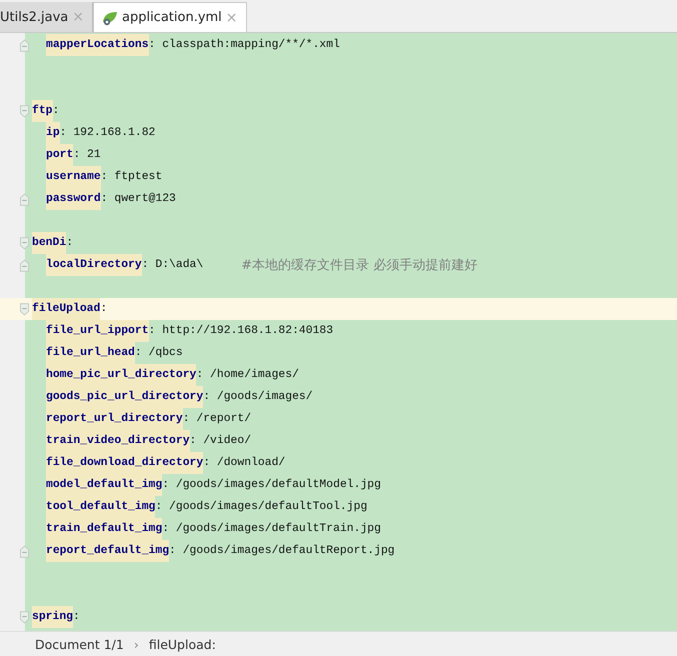 The width and height of the screenshot is (677, 656). What do you see at coordinates (121, 375) in the screenshot?
I see `yaml-key: home_pic_url_directory` at bounding box center [121, 375].